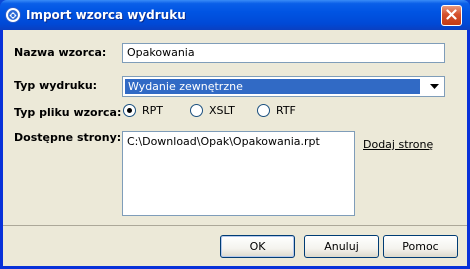 The height and width of the screenshot is (269, 470). Describe the element at coordinates (272, 86) in the screenshot. I see `print-type-selected-value: Wydanie zewnętrzne` at that location.